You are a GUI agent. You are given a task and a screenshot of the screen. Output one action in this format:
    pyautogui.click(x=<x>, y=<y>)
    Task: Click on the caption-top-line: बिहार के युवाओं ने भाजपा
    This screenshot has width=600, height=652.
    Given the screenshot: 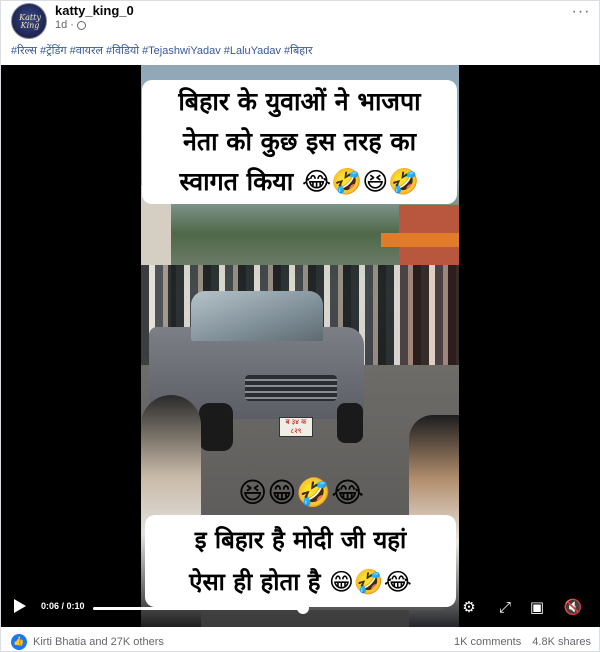 What is the action you would take?
    pyautogui.click(x=299, y=101)
    